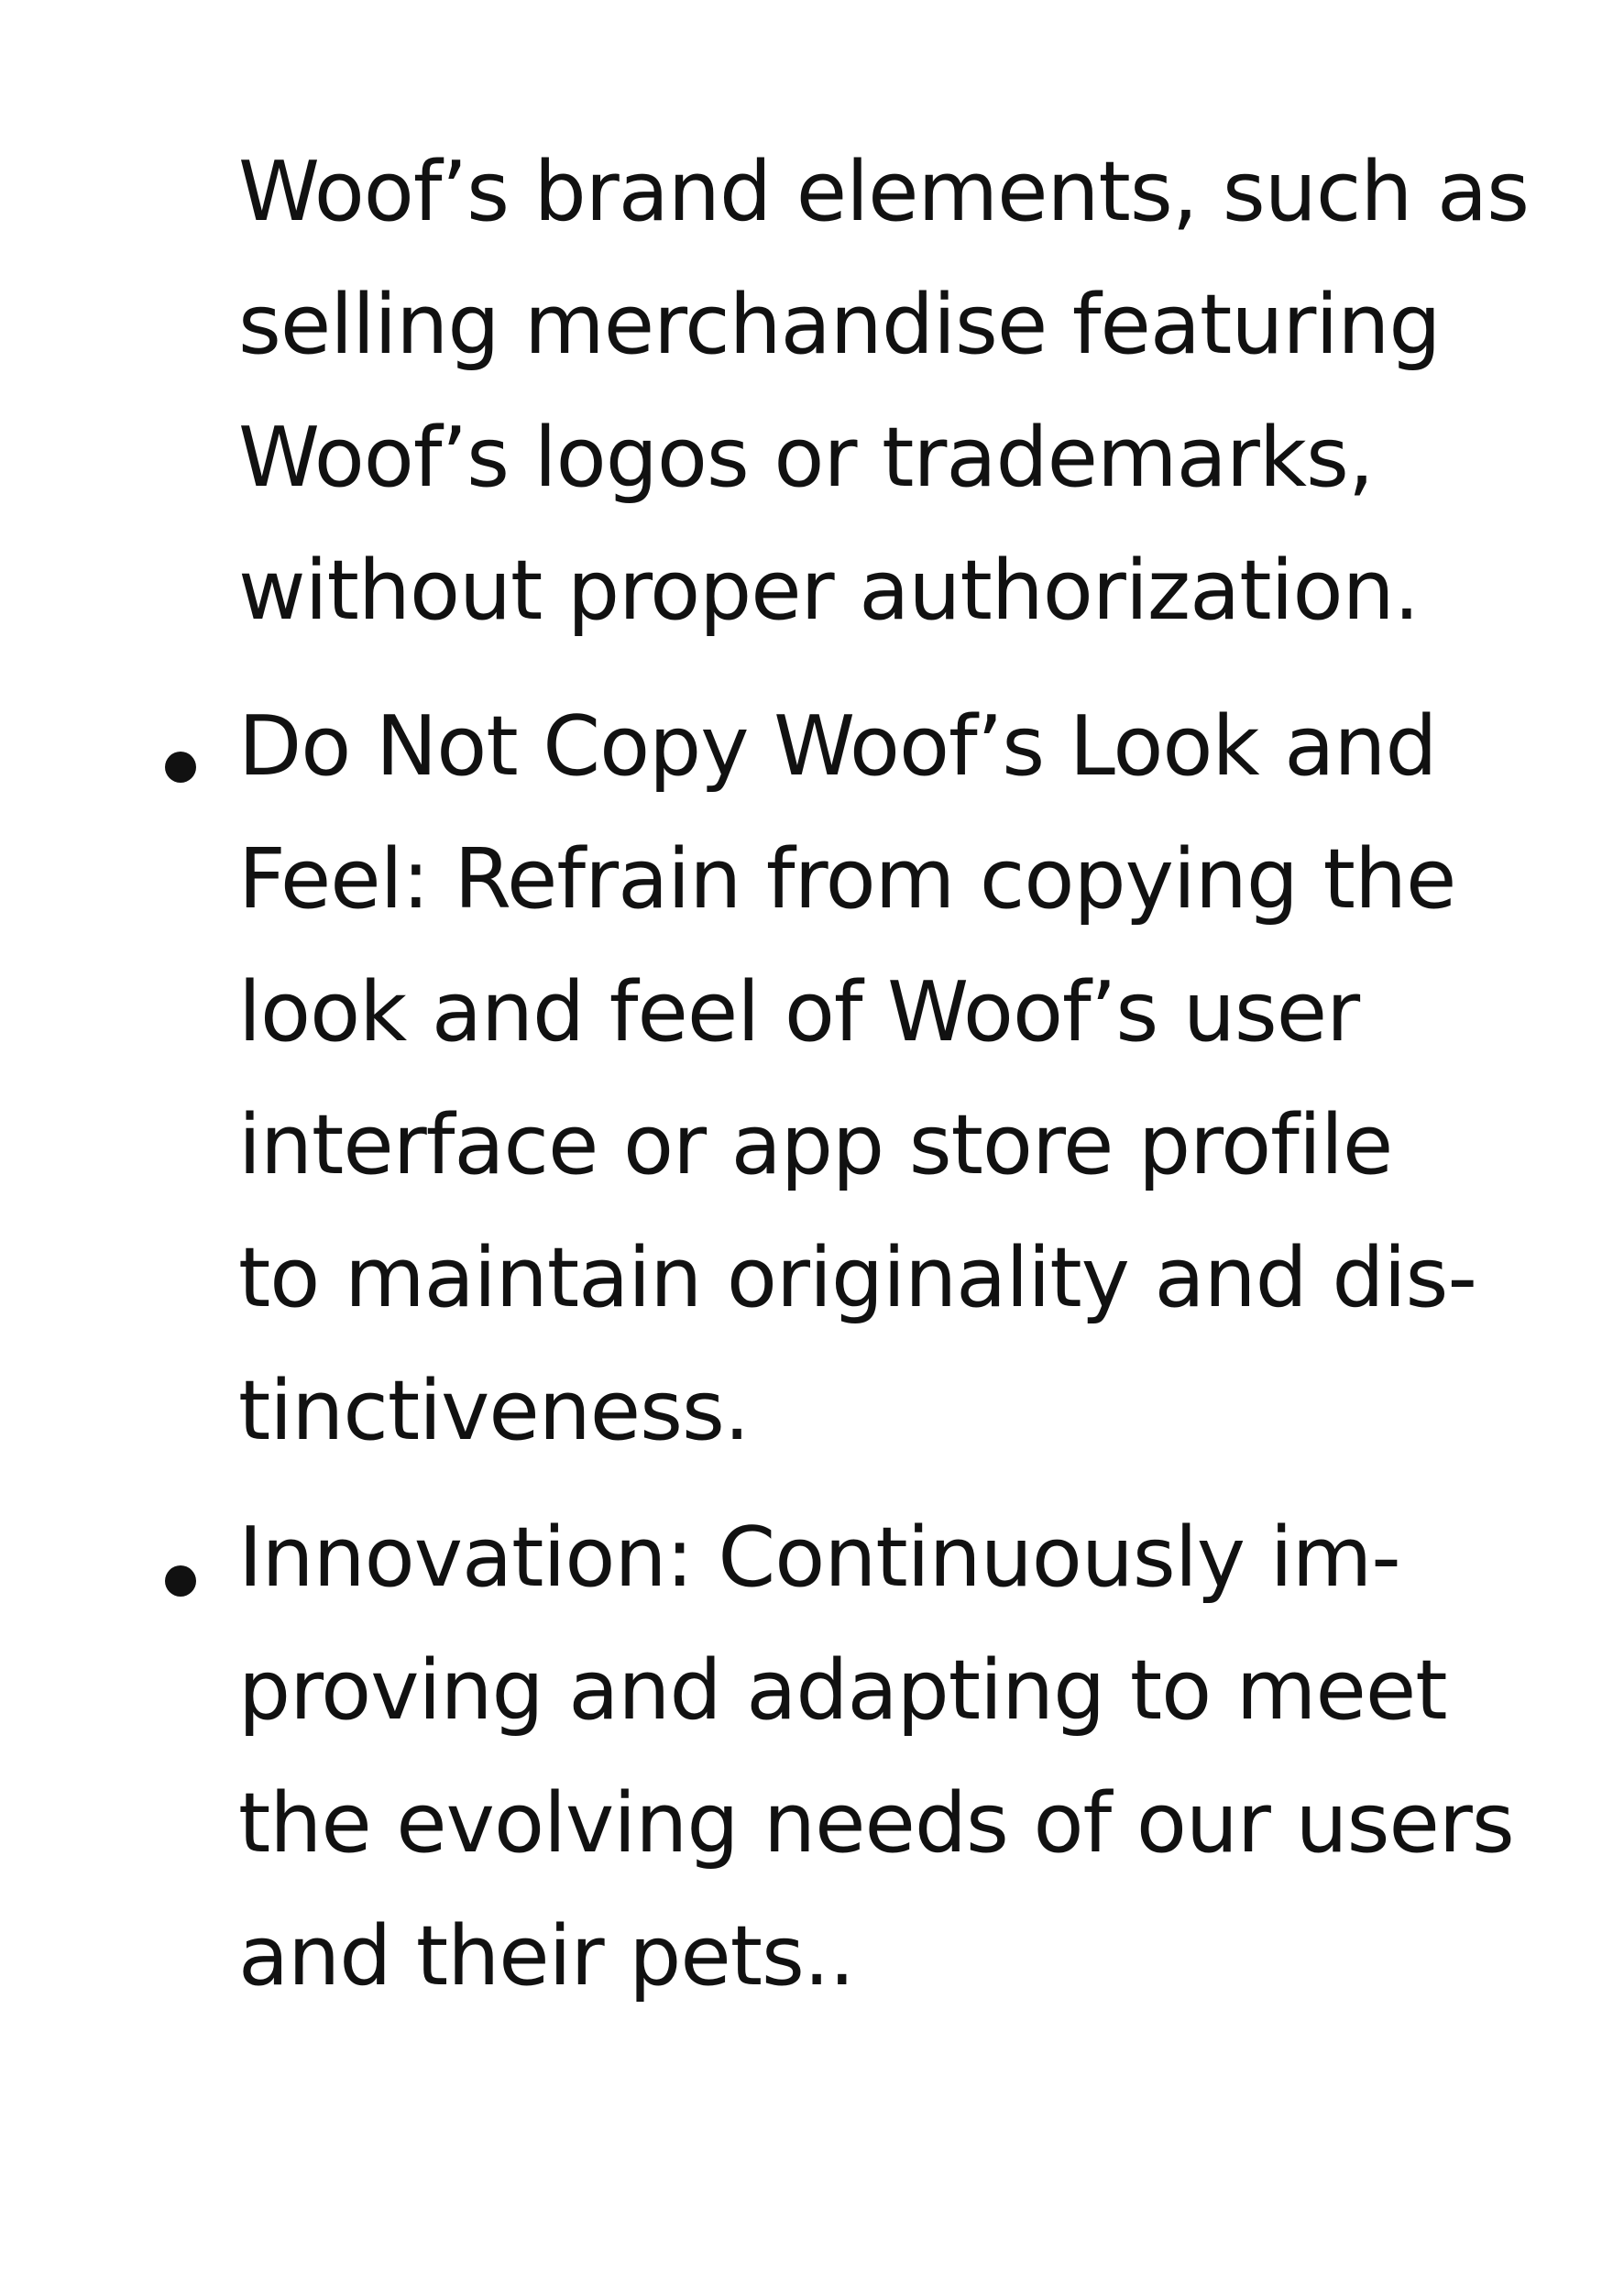  Describe the element at coordinates (840, 325) in the screenshot. I see `continuation-line: selling merchandise featuring` at that location.